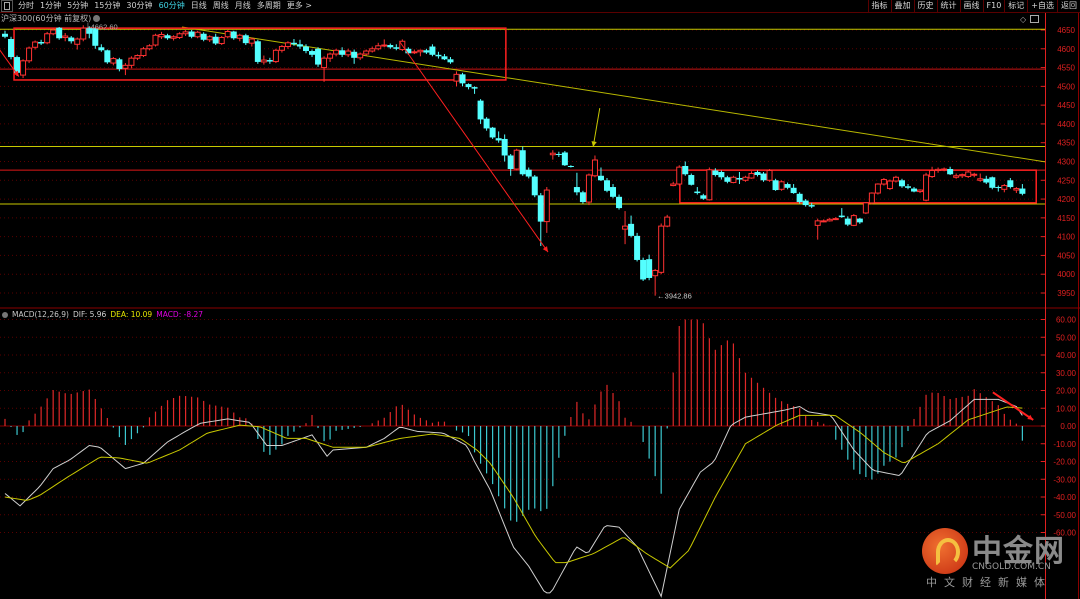 The width and height of the screenshot is (1080, 599). I want to click on macd-tick-label: -40.00, so click(1064, 497).